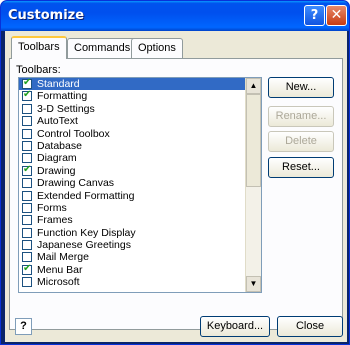 Image resolution: width=350 pixels, height=345 pixels. I want to click on tab-toolbars: Toolbars, so click(39, 47).